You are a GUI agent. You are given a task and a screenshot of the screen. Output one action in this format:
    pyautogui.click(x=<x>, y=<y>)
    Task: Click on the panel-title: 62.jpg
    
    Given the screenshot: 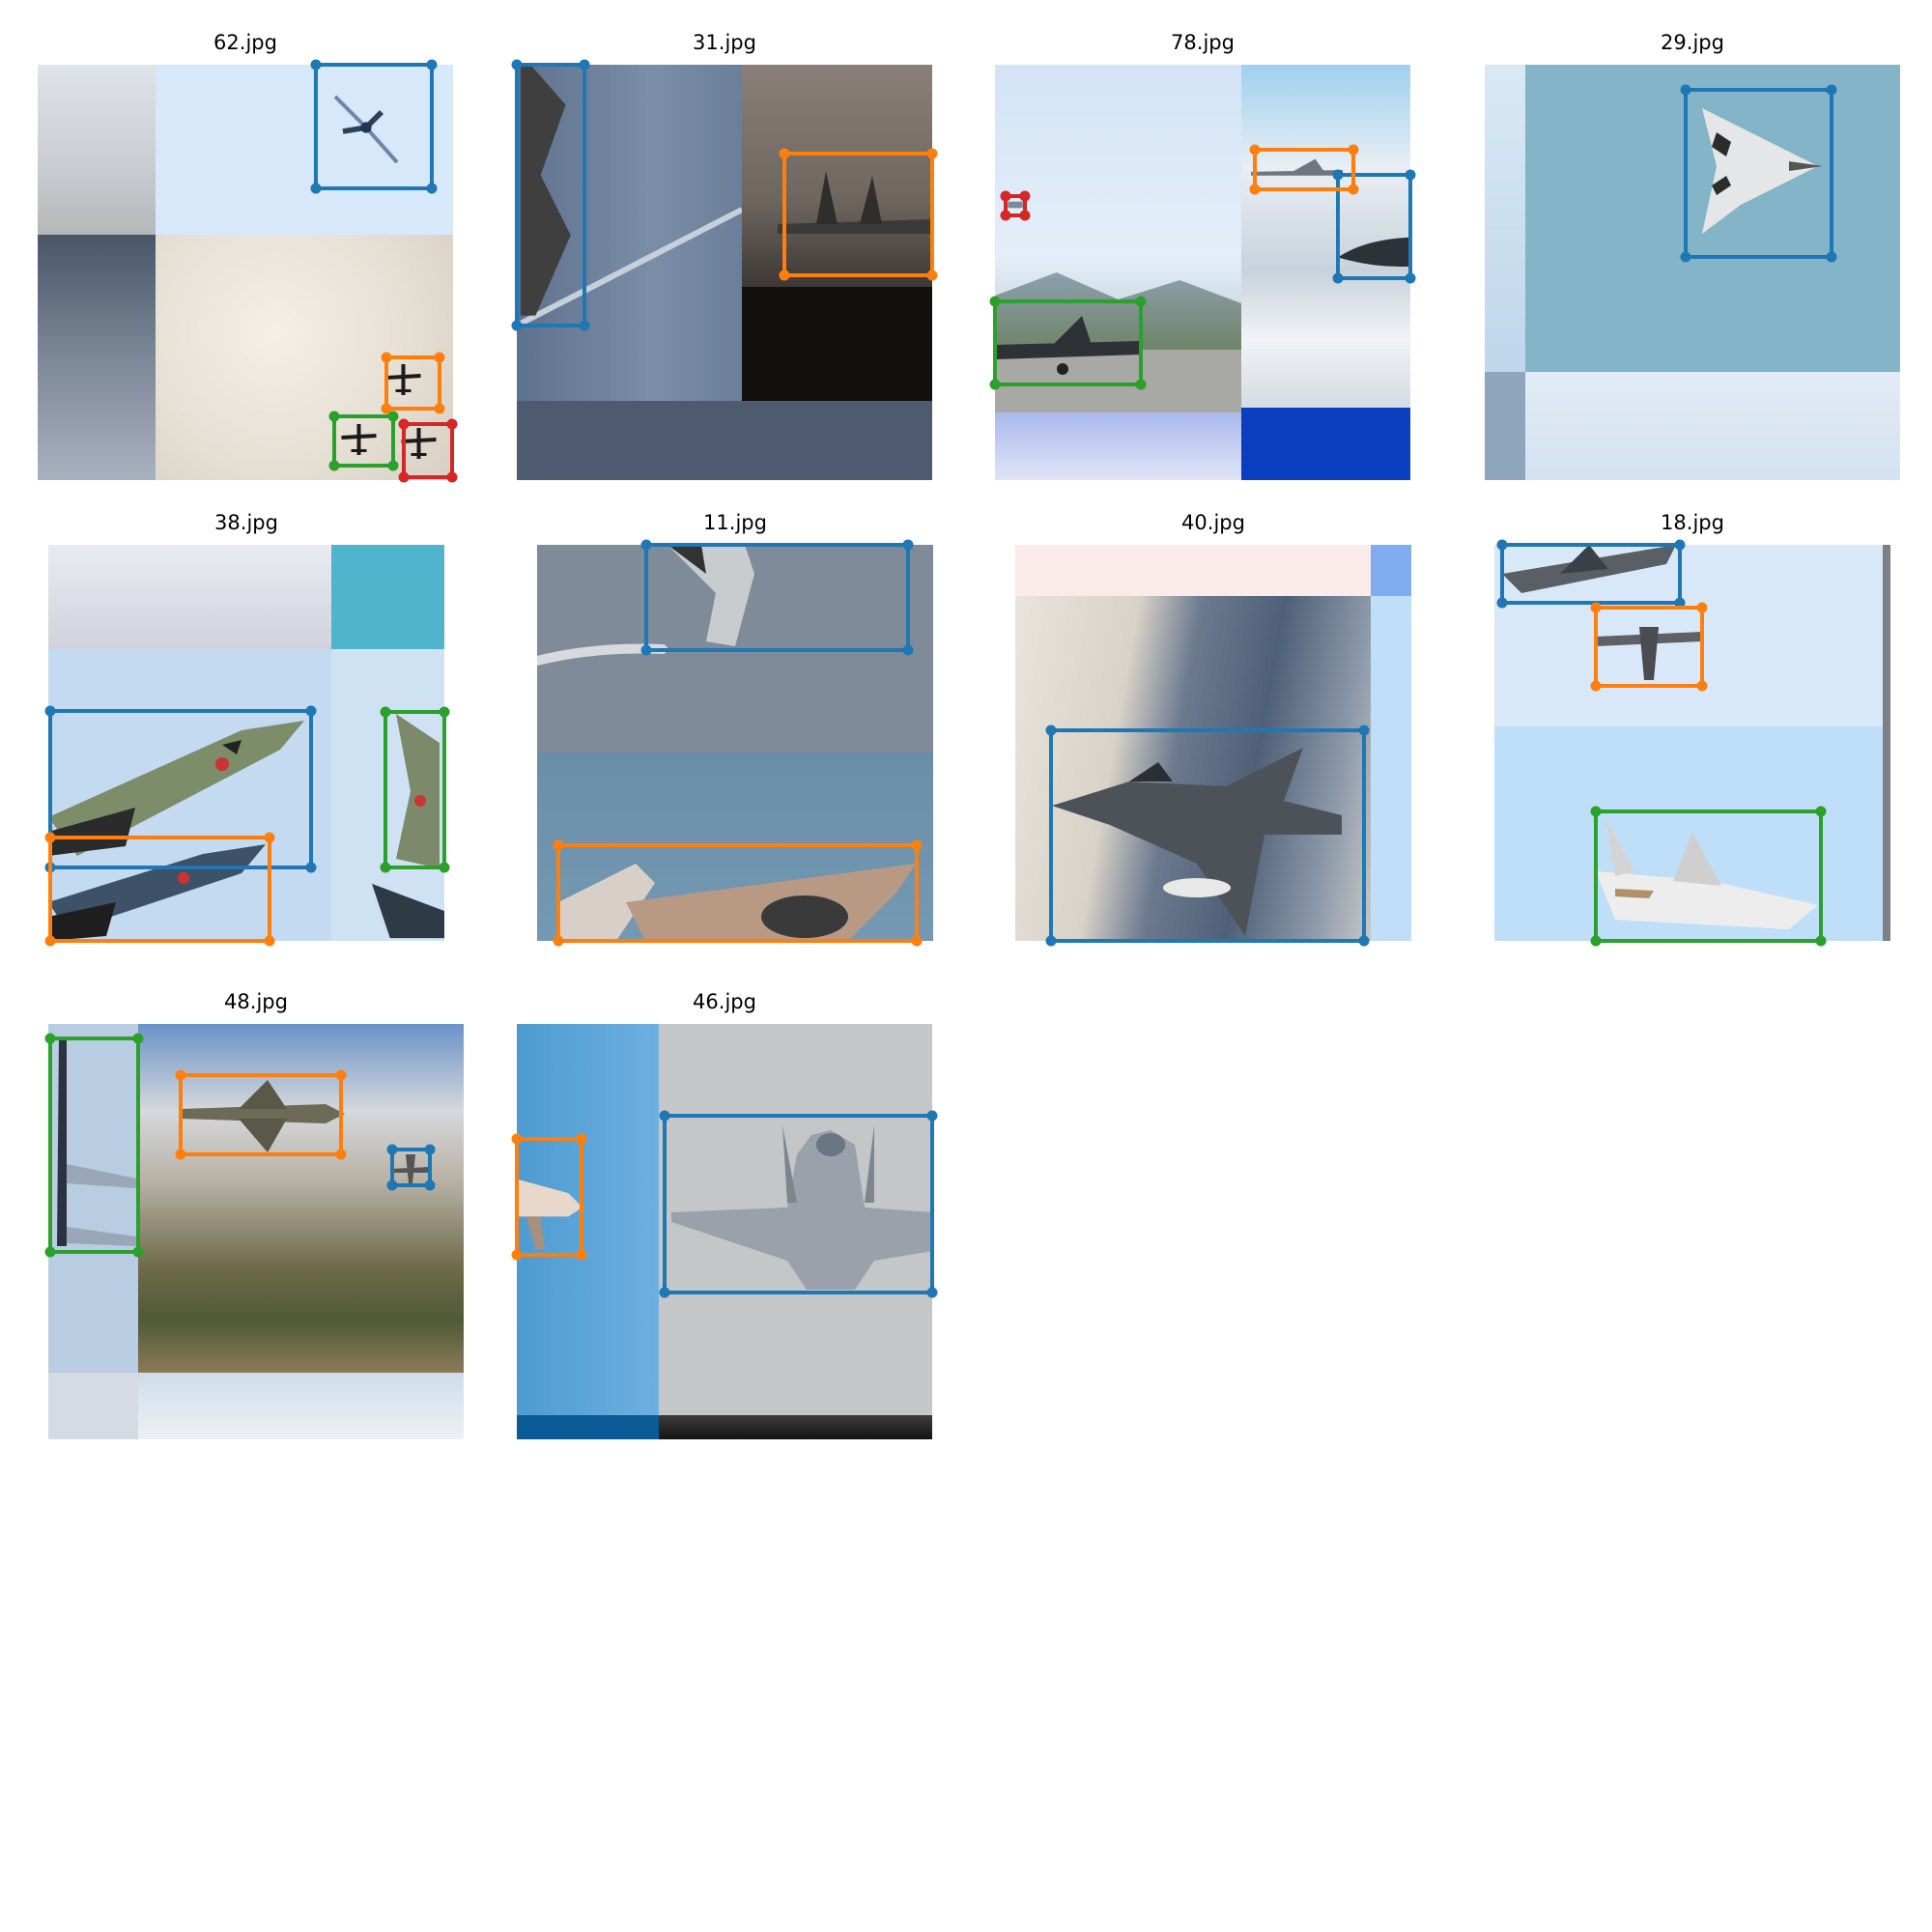 What is the action you would take?
    pyautogui.click(x=245, y=42)
    